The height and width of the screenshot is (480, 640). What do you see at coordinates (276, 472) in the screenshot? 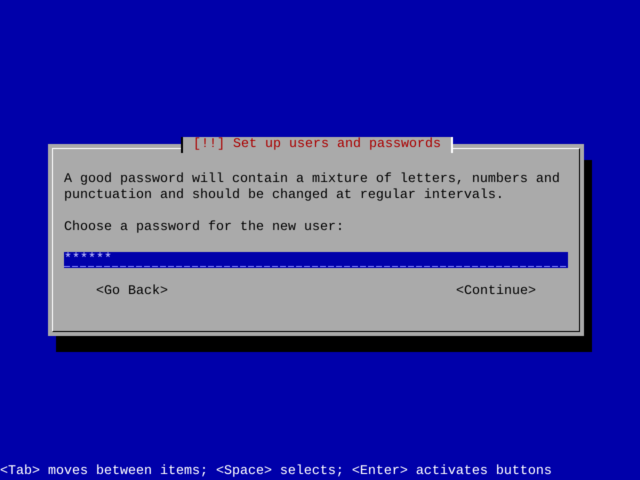
I see `help-line: <Tab> moves between items; <Space> selects; <Enter> activates buttons` at bounding box center [276, 472].